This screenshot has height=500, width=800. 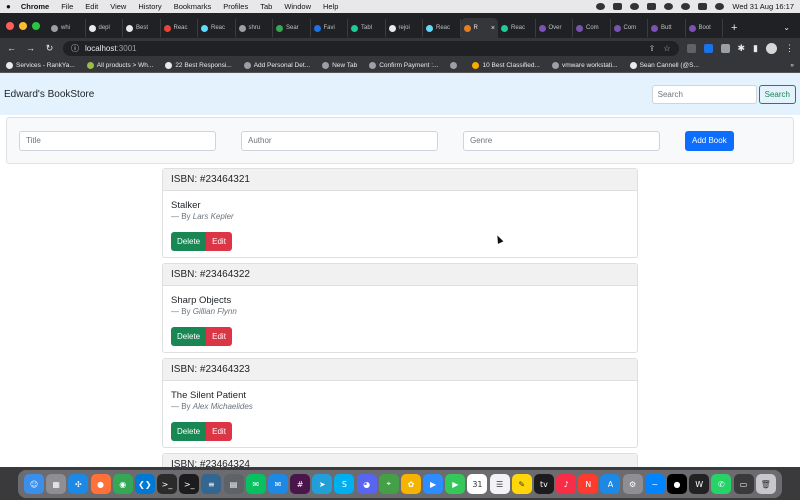 I want to click on dock-photos-icon: ✿, so click(x=410, y=484).